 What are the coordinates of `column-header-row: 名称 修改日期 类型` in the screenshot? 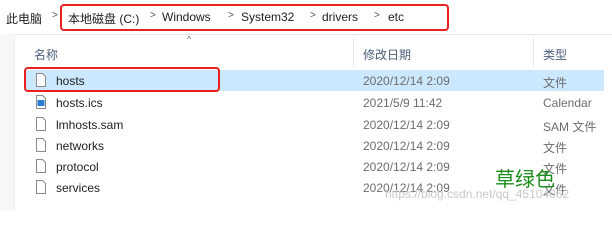 It's located at (306, 51).